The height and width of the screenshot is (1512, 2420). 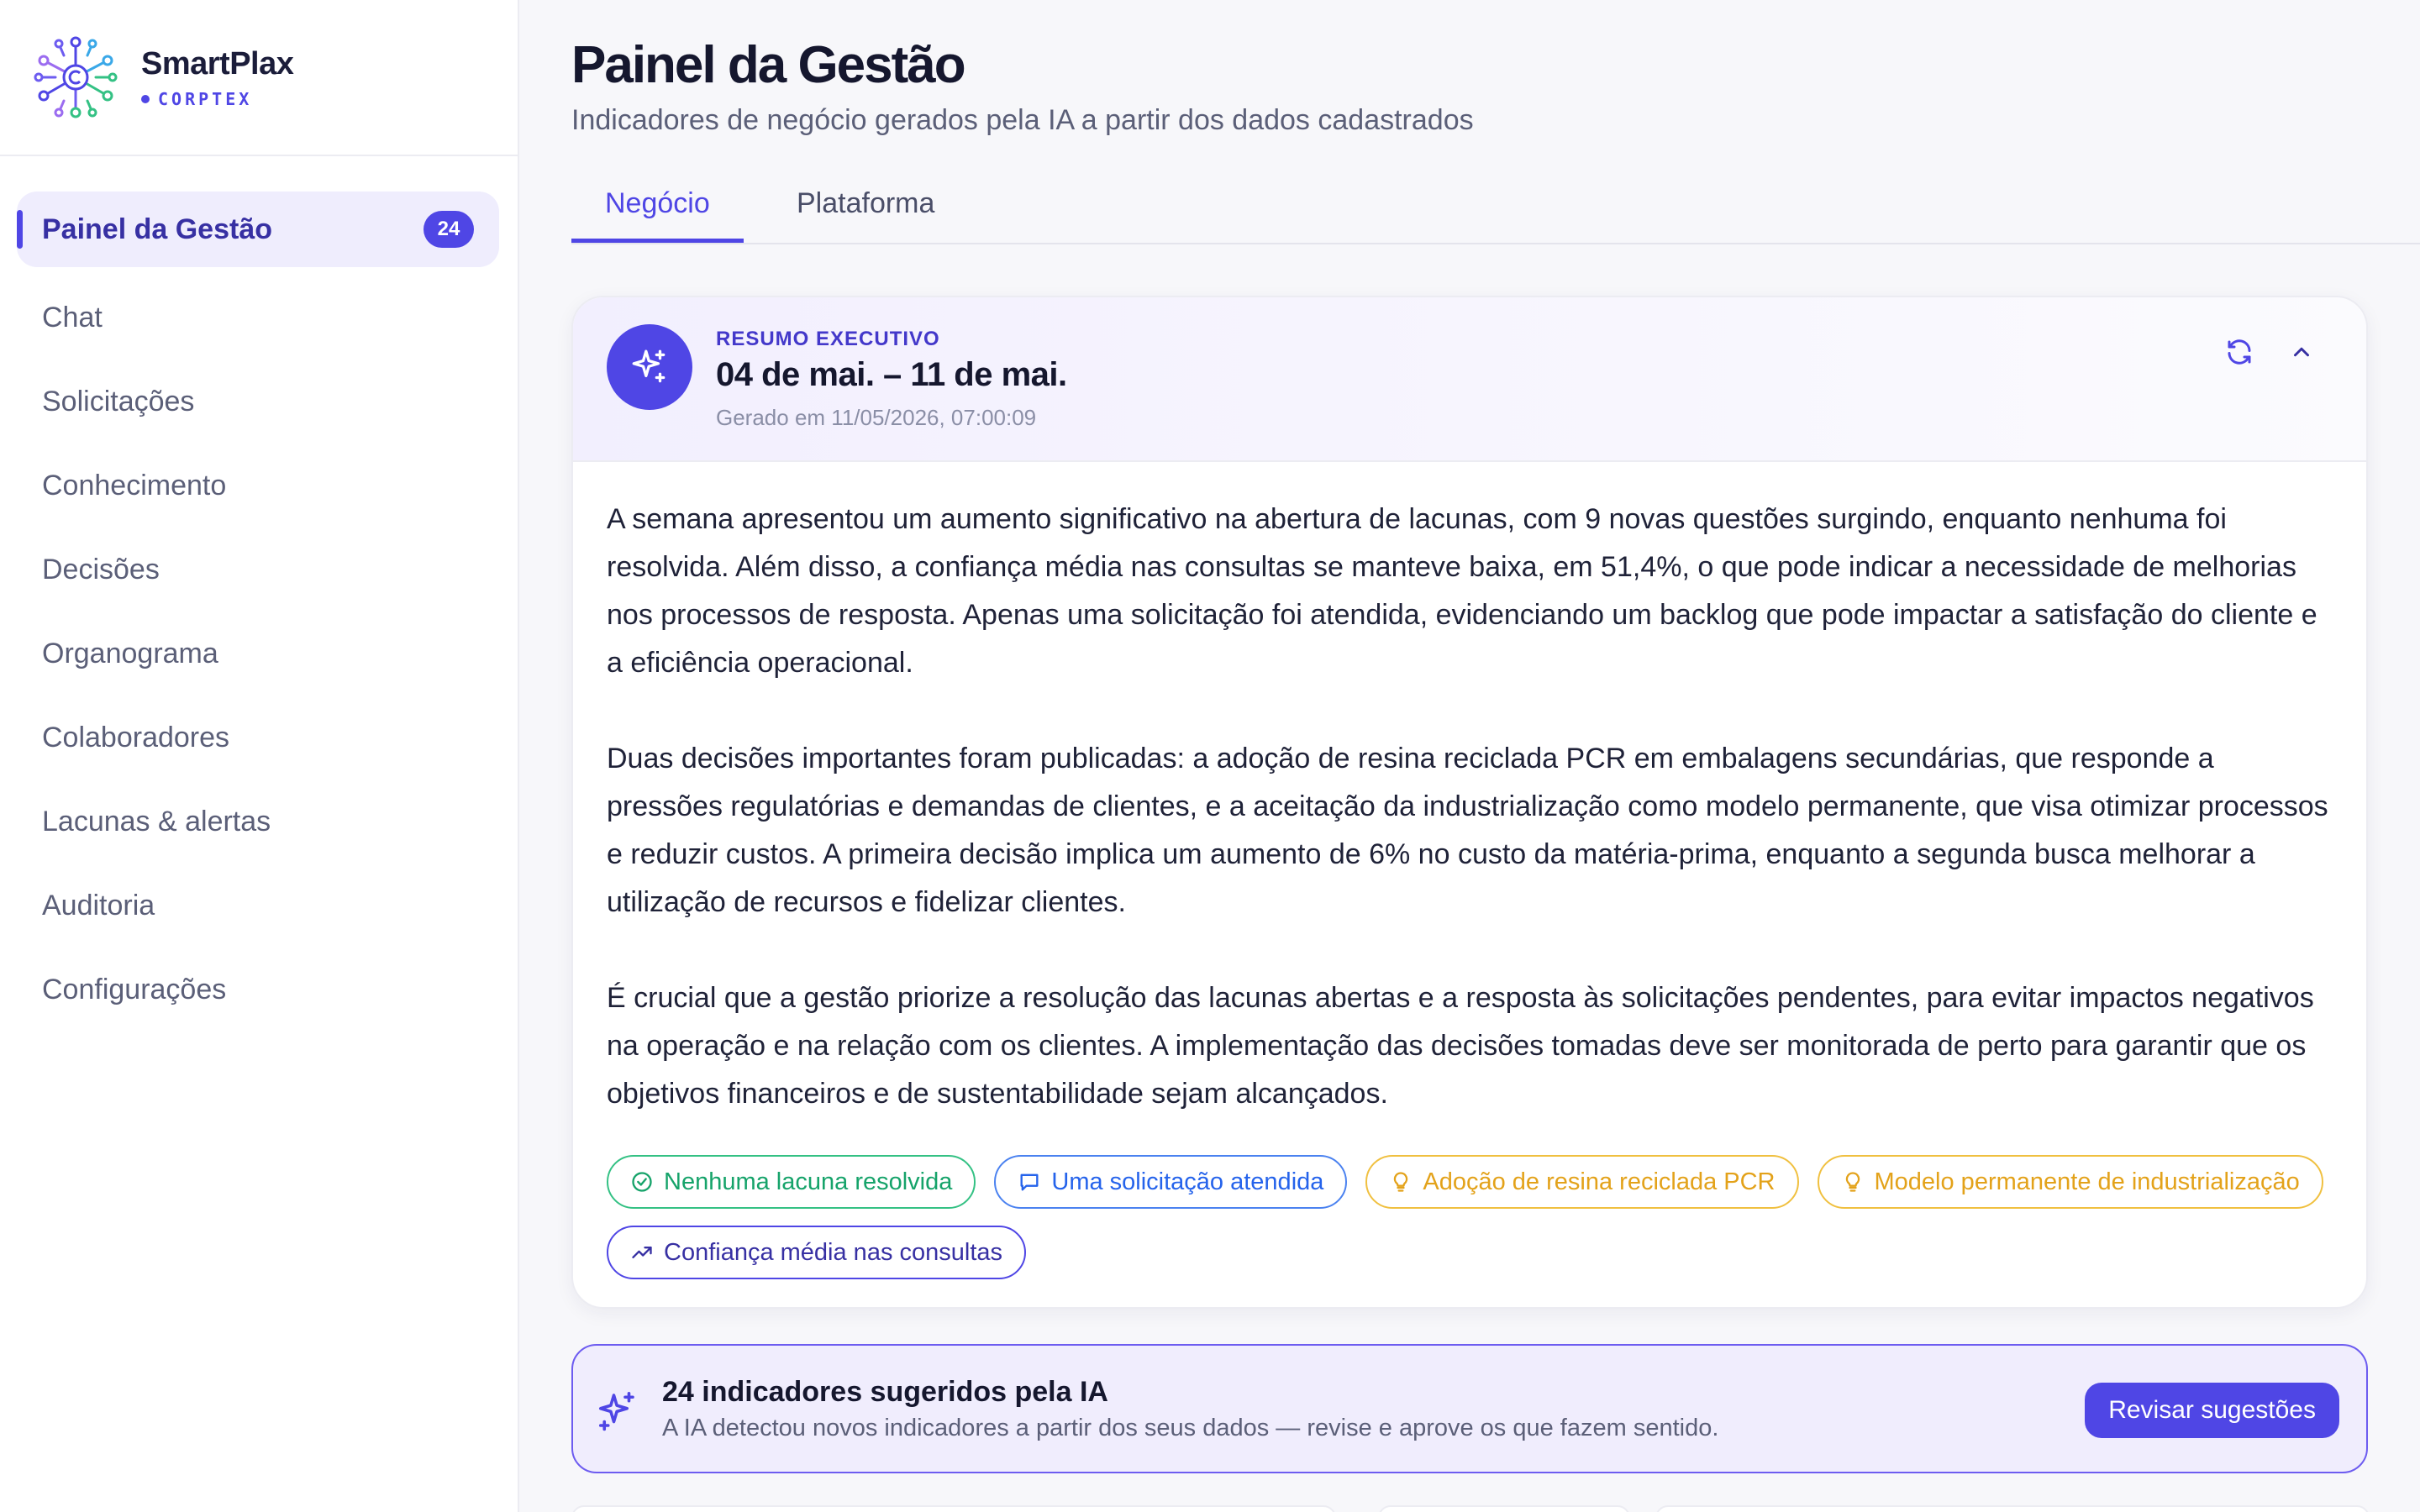 What do you see at coordinates (642, 1252) in the screenshot?
I see `trend-up-icon` at bounding box center [642, 1252].